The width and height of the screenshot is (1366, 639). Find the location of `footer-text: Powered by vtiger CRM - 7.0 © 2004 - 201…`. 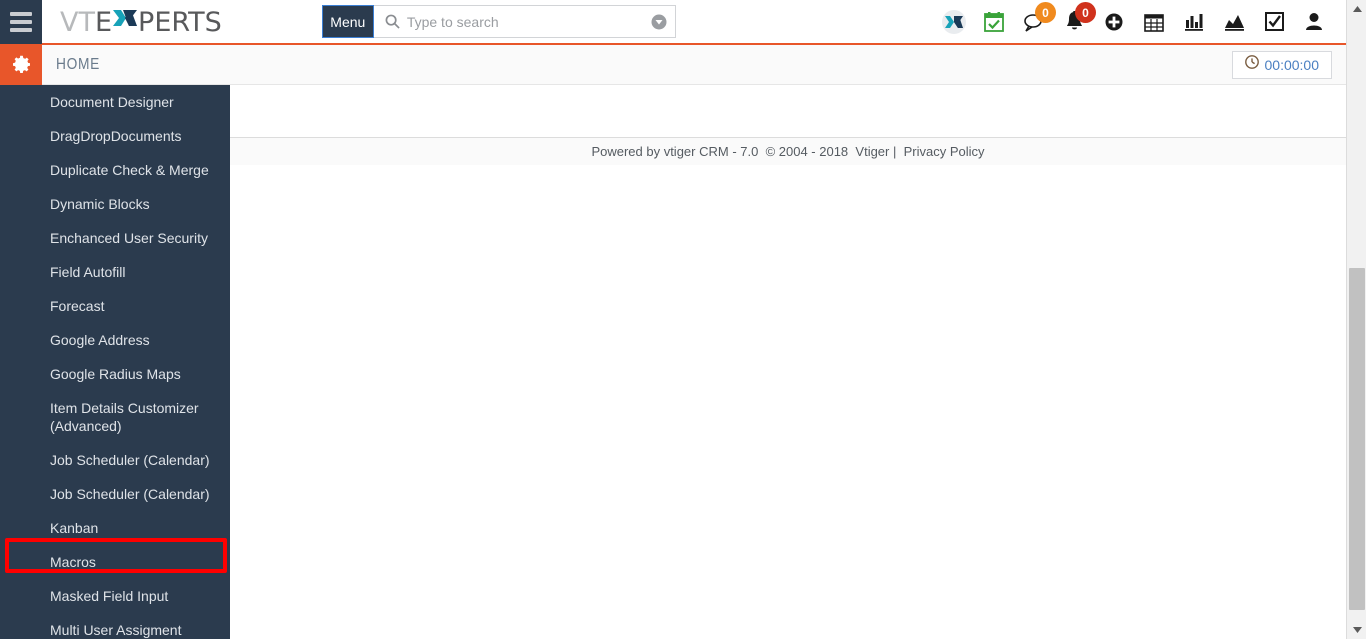

footer-text: Powered by vtiger CRM - 7.0 © 2004 - 201… is located at coordinates (787, 151).